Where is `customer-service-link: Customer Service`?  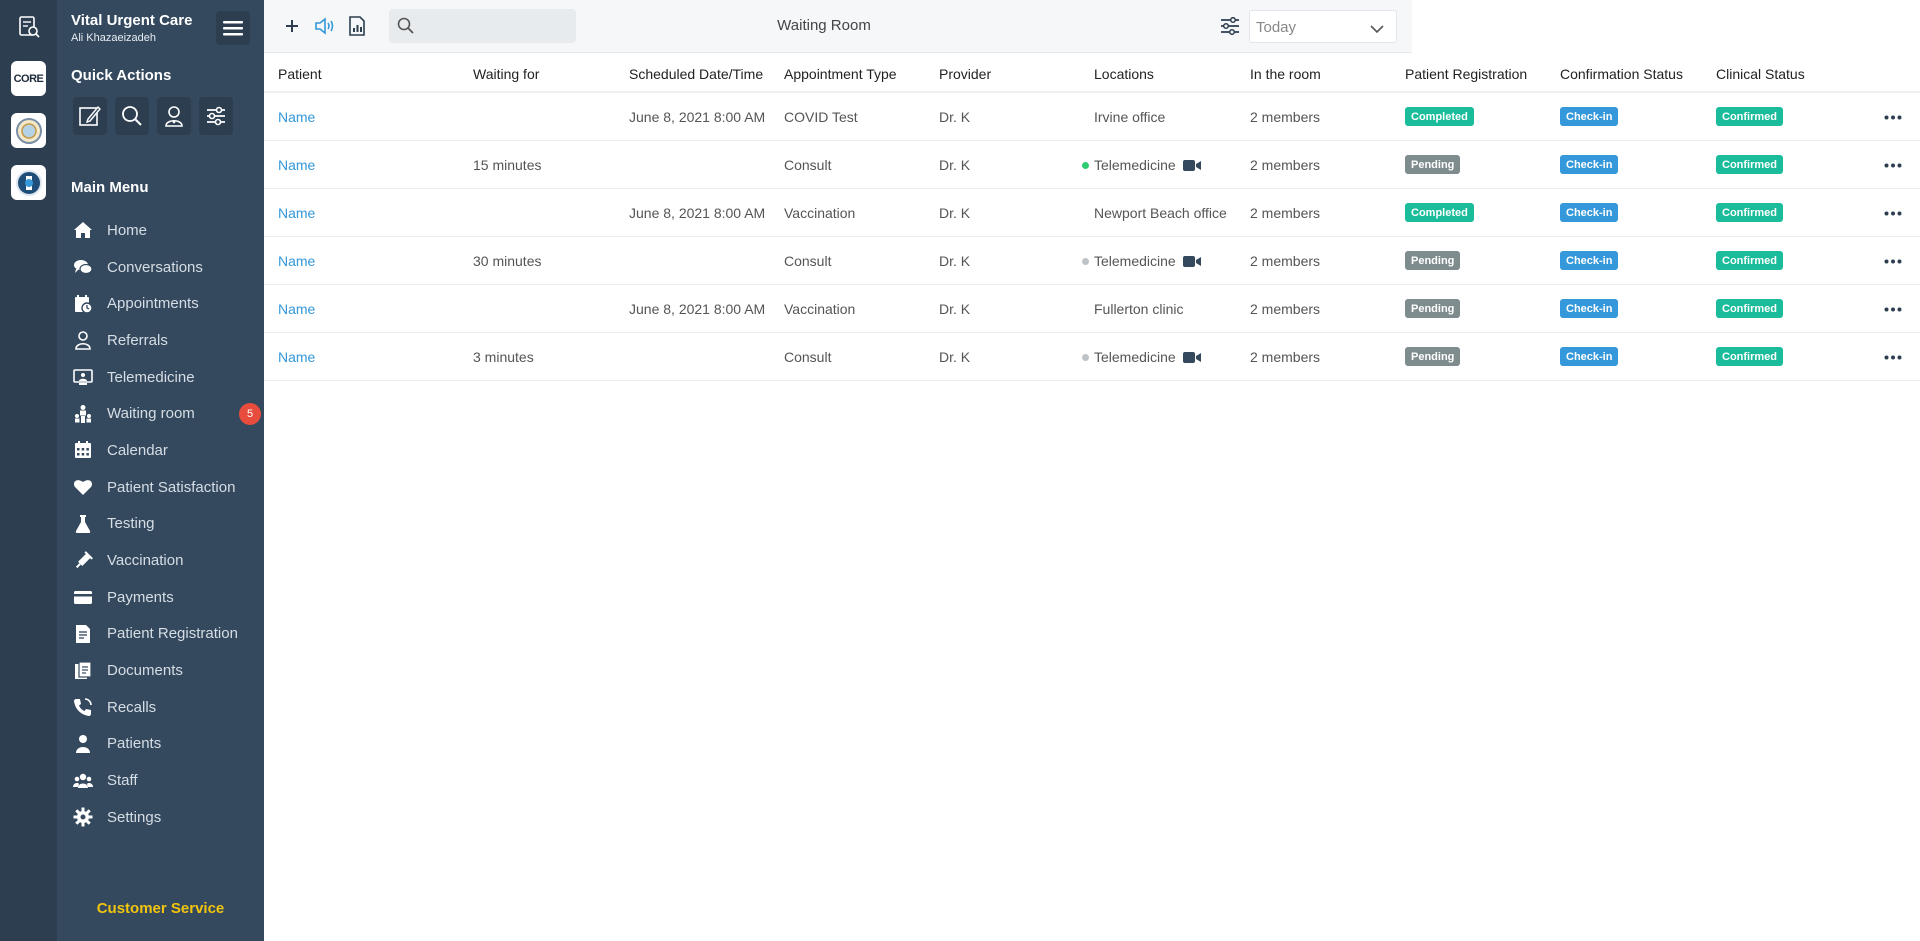
customer-service-link: Customer Service is located at coordinates (160, 908).